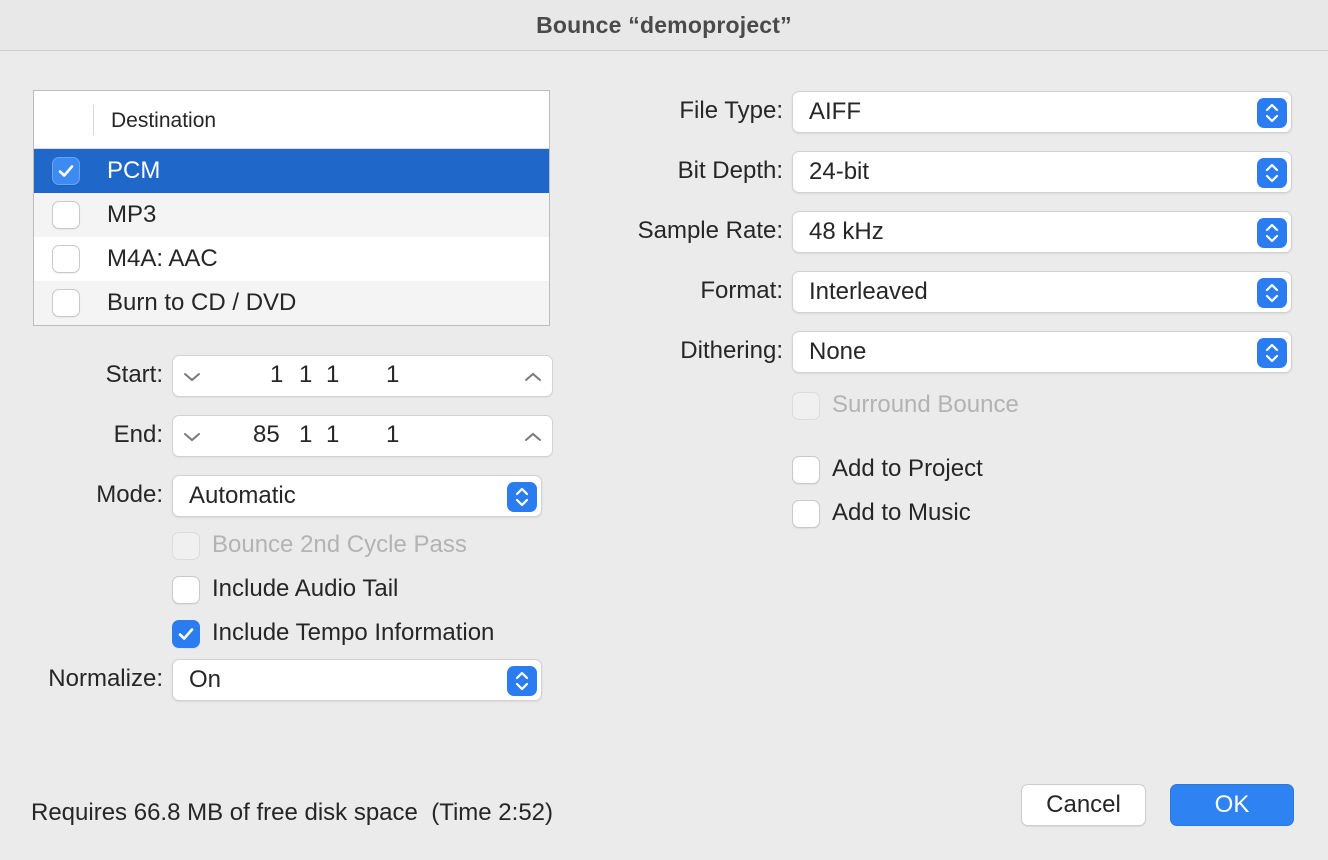 The width and height of the screenshot is (1328, 860). Describe the element at coordinates (1042, 292) in the screenshot. I see `format-popup: Interleaved` at that location.